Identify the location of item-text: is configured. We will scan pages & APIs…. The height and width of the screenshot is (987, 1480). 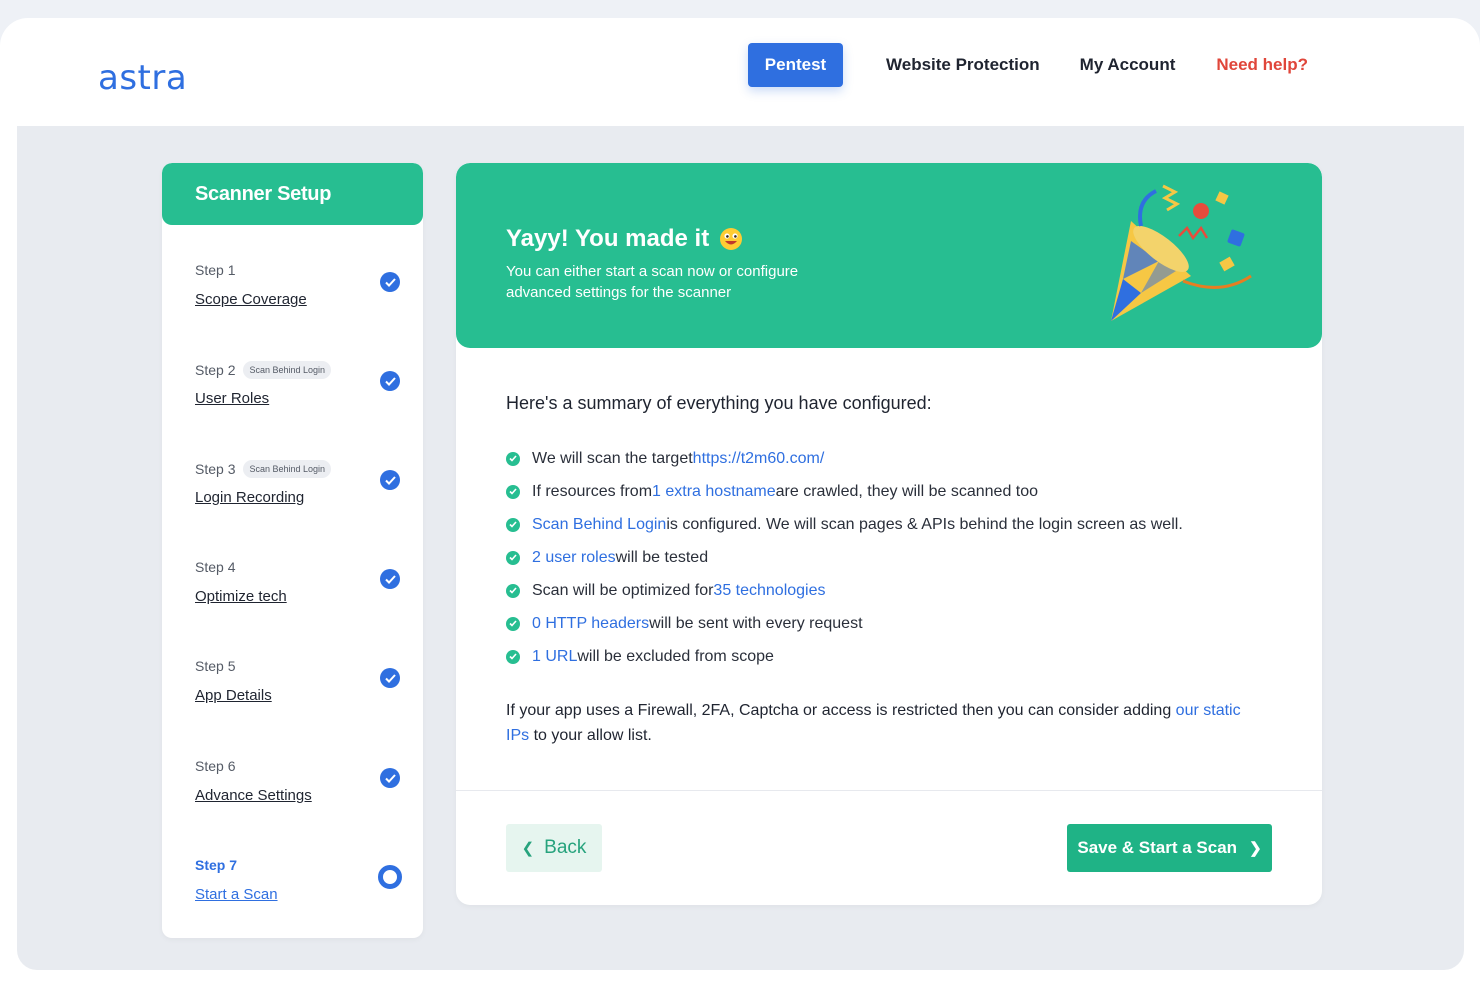
(924, 524).